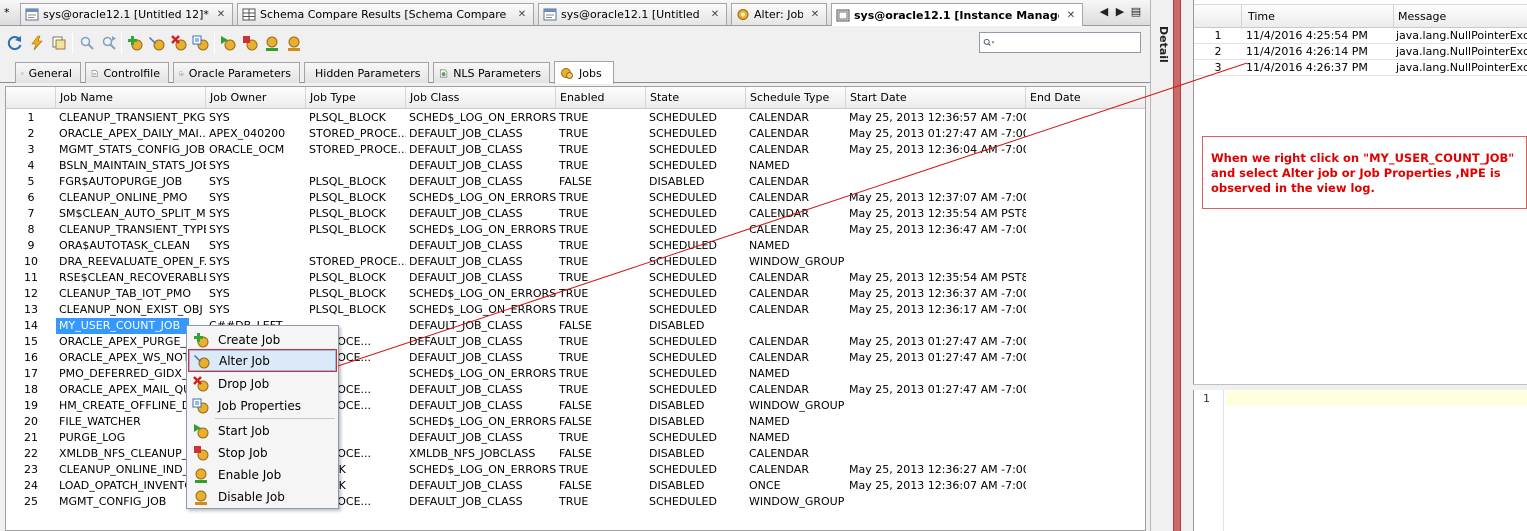 The height and width of the screenshot is (531, 1527). What do you see at coordinates (1161, 265) in the screenshot?
I see `detail-rail: Detail` at bounding box center [1161, 265].